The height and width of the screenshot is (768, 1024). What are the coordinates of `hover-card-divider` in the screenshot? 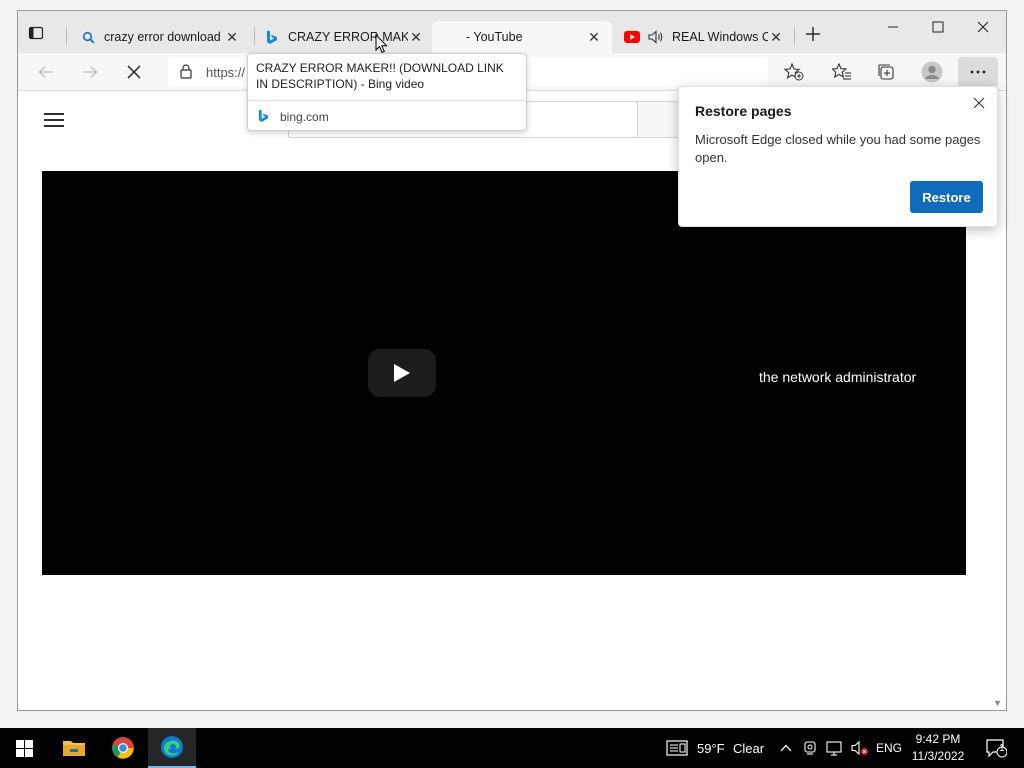 It's located at (387, 100).